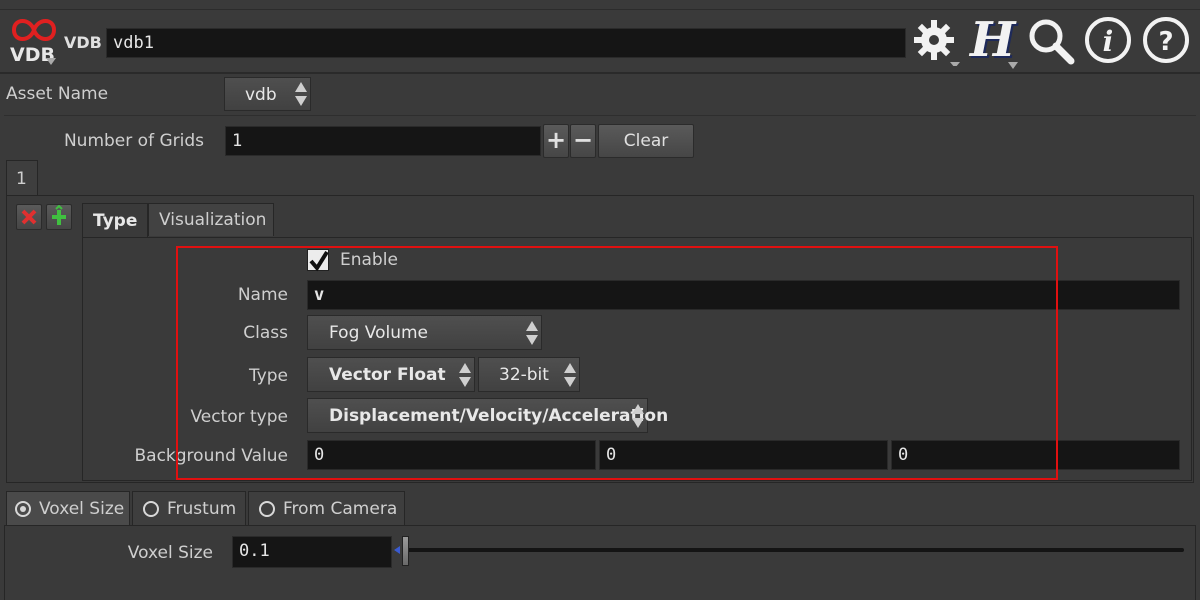 The image size is (1200, 600). I want to click on tab-voxel-size-label: Voxel Size, so click(82, 509).